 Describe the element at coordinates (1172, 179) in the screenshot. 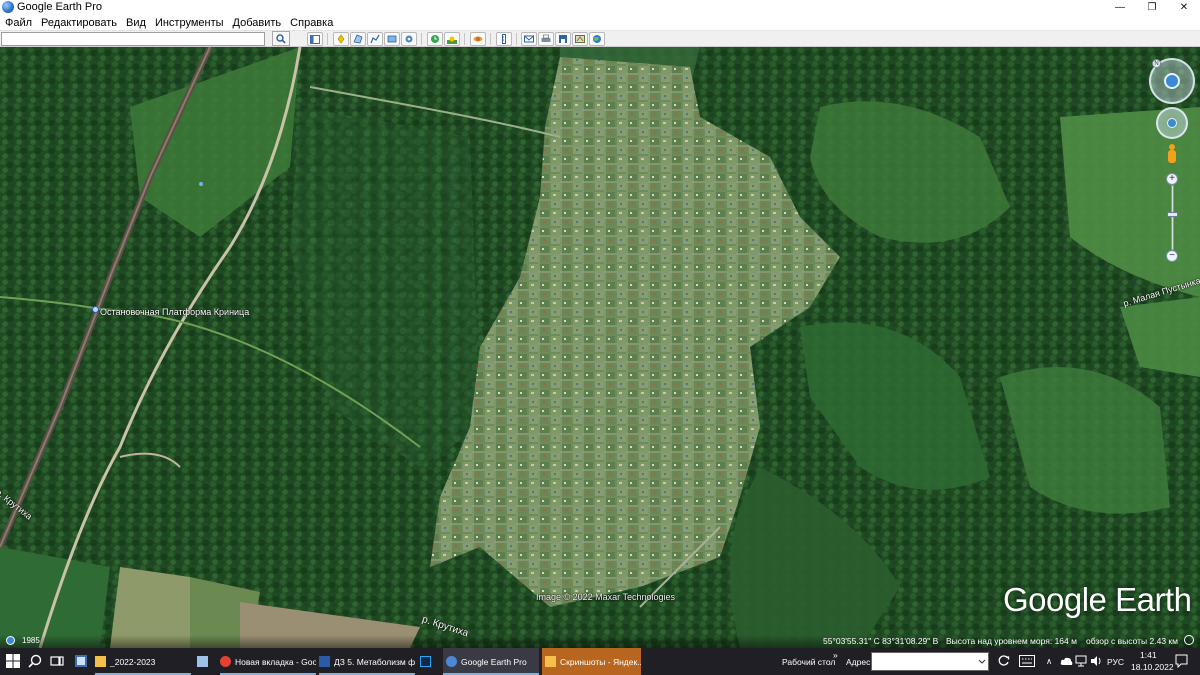

I see `zoom-in-button: +` at that location.